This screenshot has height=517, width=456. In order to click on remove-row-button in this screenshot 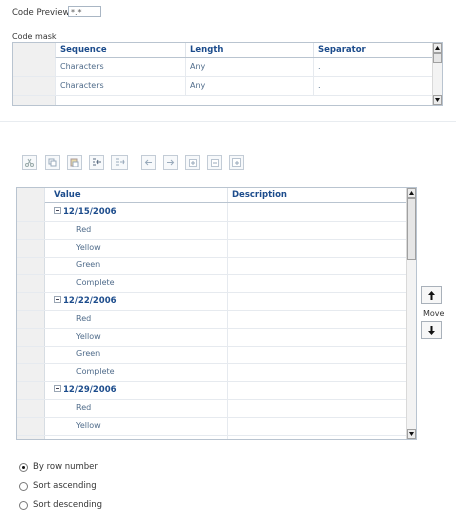, I will do `click(214, 162)`.